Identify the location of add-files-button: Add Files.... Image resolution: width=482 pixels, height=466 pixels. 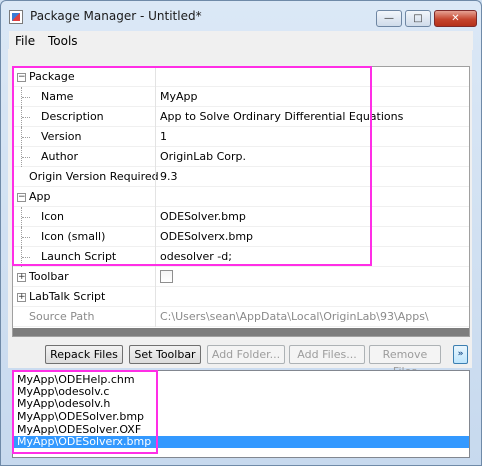
(327, 354).